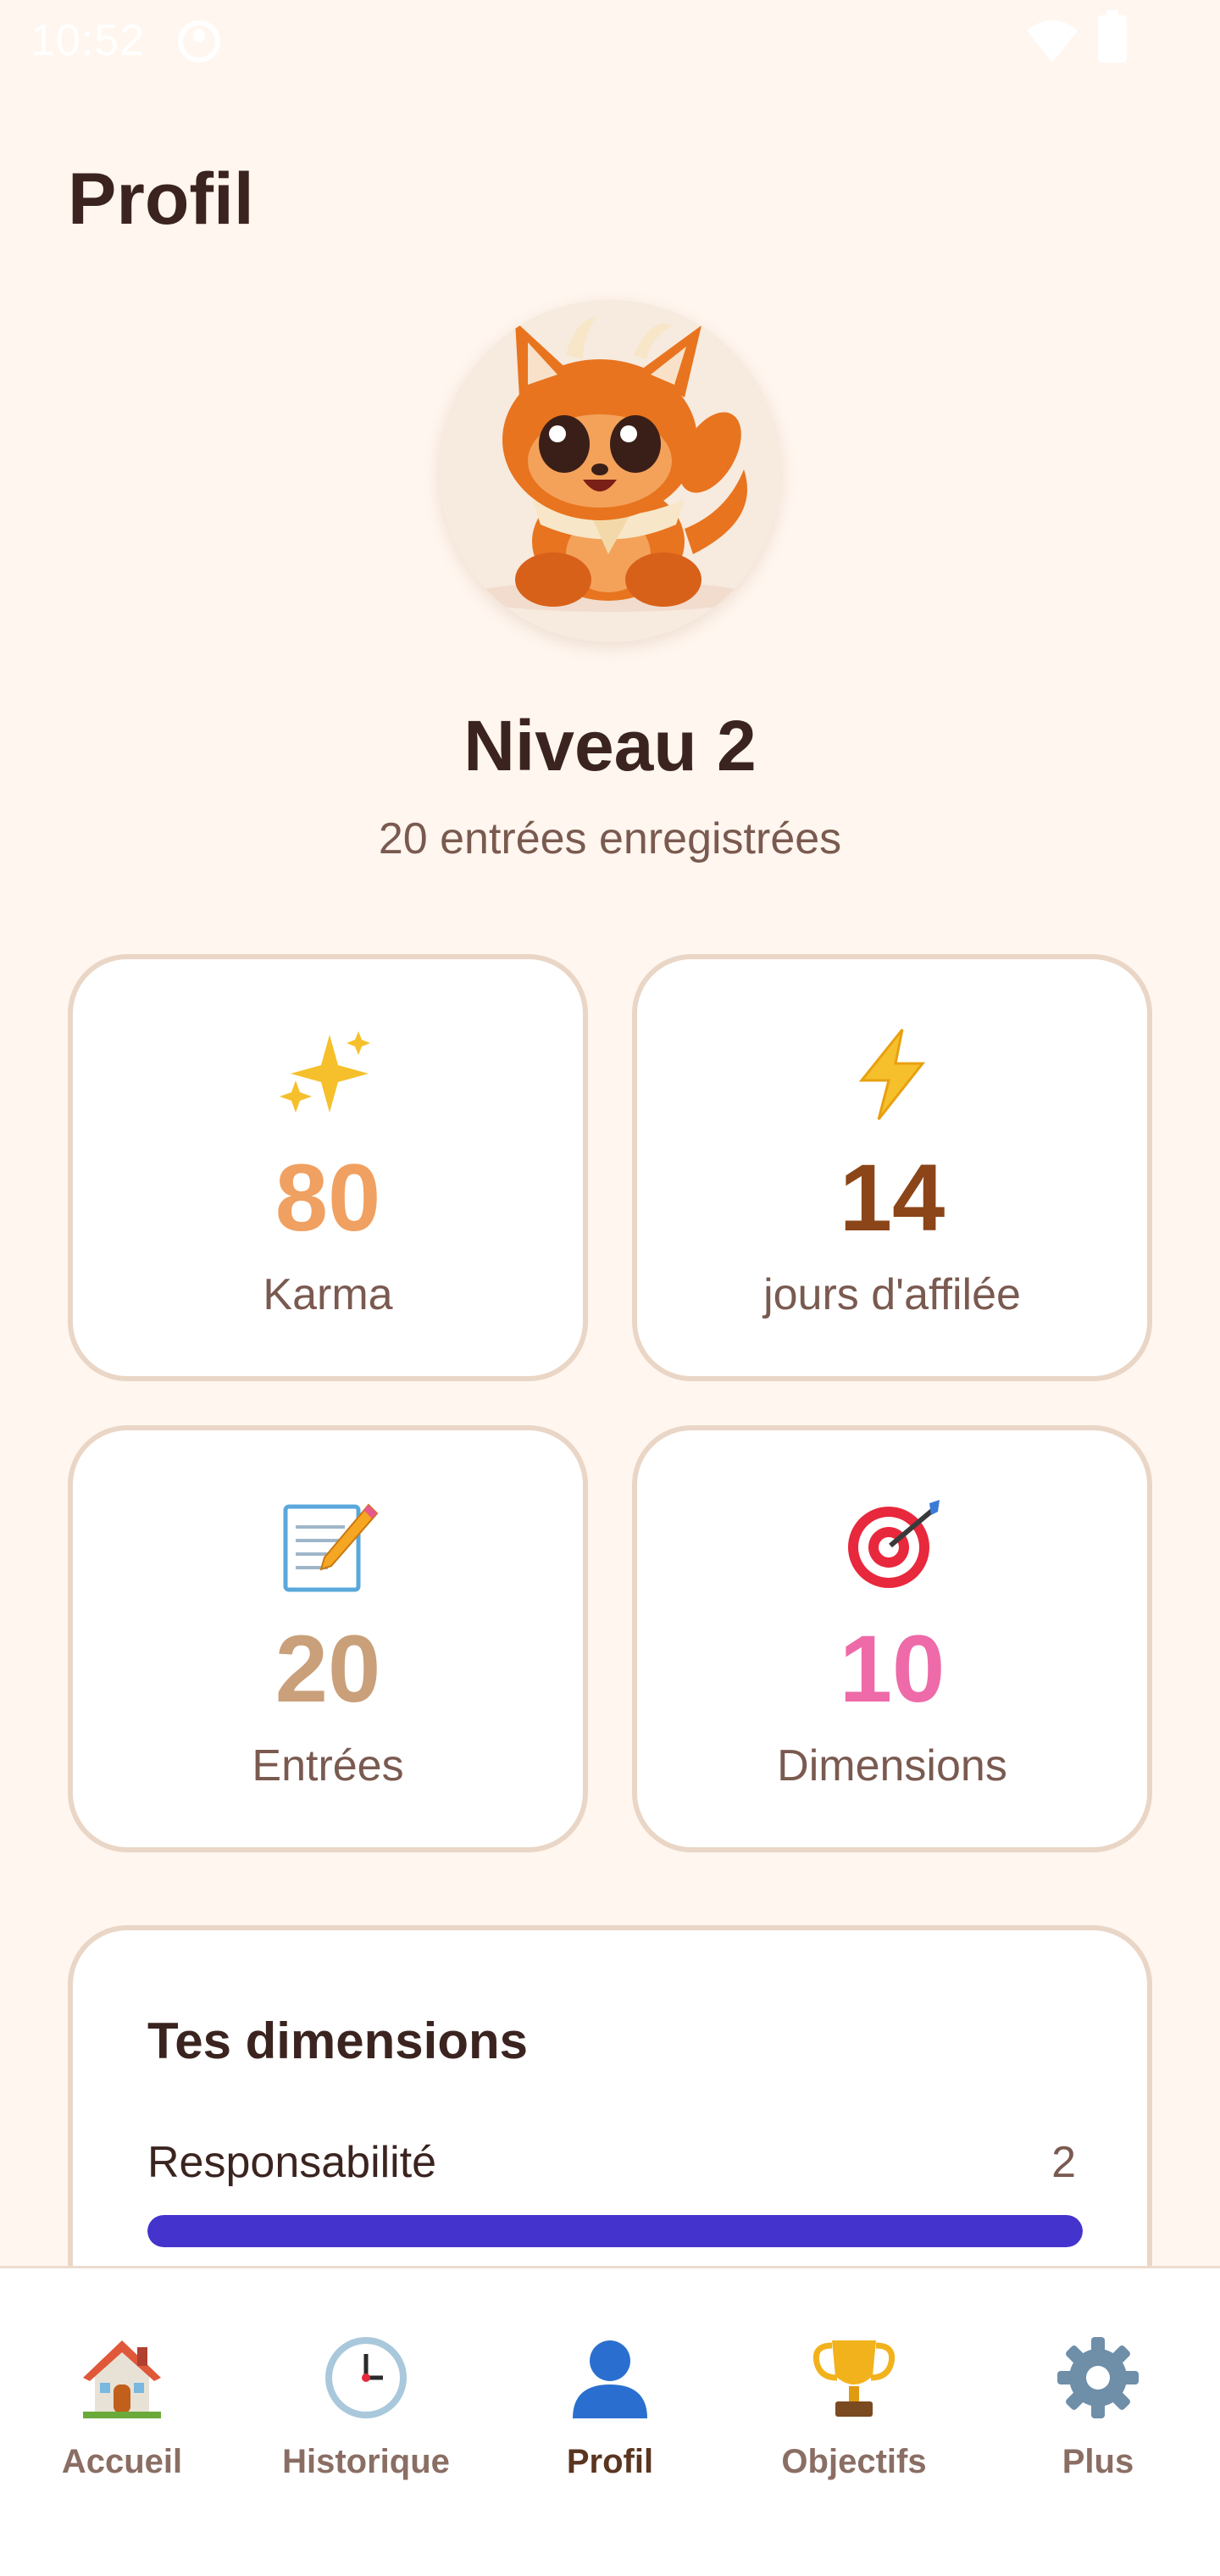  What do you see at coordinates (892, 1765) in the screenshot?
I see `dimensions-count-label: Dimensions` at bounding box center [892, 1765].